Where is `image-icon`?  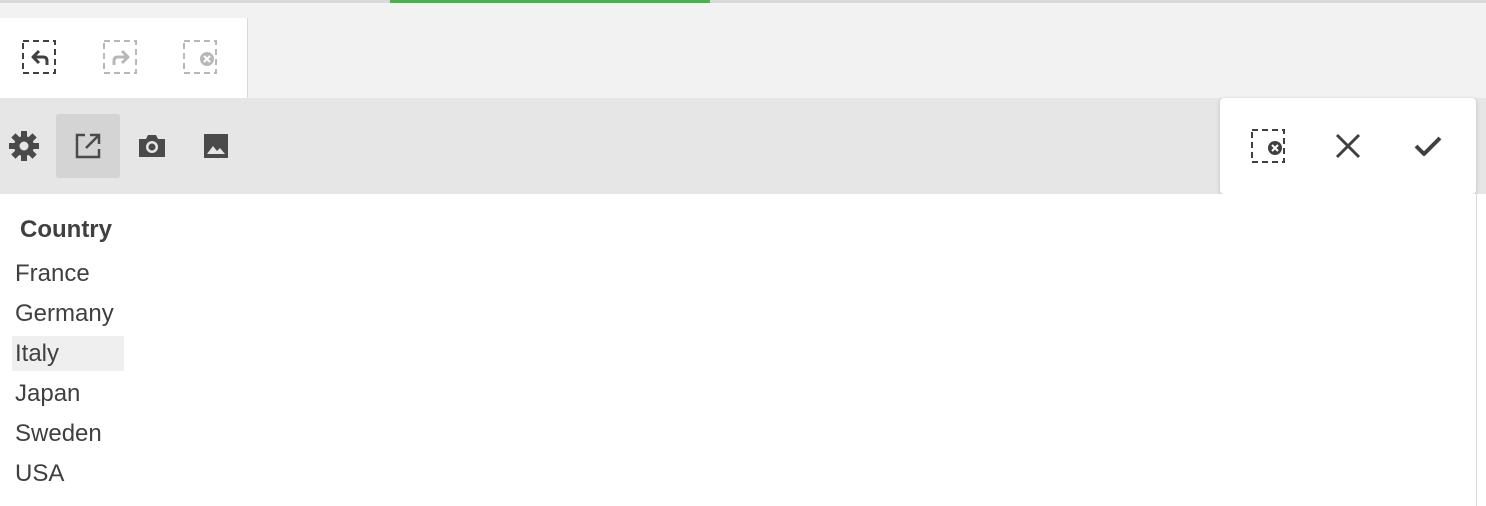
image-icon is located at coordinates (216, 146).